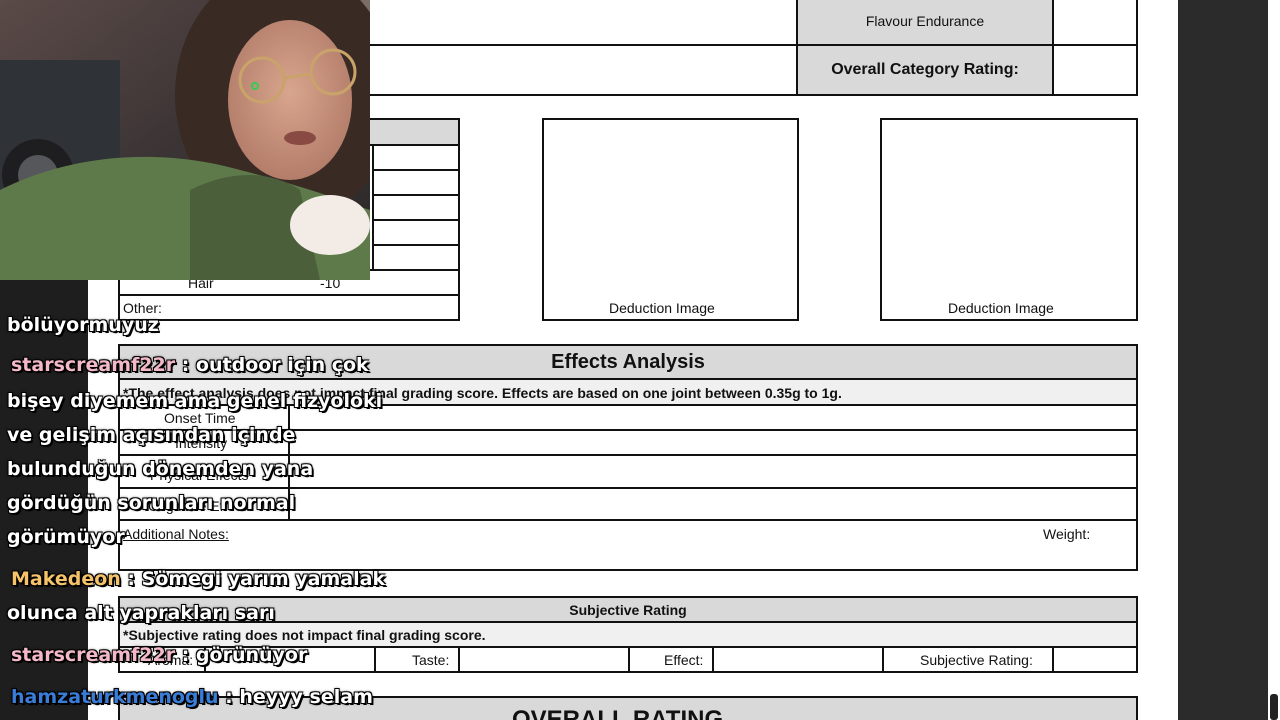  Describe the element at coordinates (1095, 659) in the screenshot. I see `subjective-rating-value` at that location.